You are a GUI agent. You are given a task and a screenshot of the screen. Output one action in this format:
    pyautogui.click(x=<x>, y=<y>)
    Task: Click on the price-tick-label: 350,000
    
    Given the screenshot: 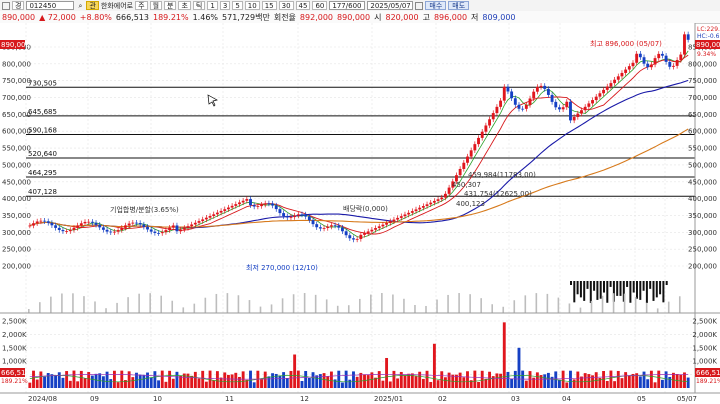 What is the action you would take?
    pyautogui.click(x=702, y=216)
    